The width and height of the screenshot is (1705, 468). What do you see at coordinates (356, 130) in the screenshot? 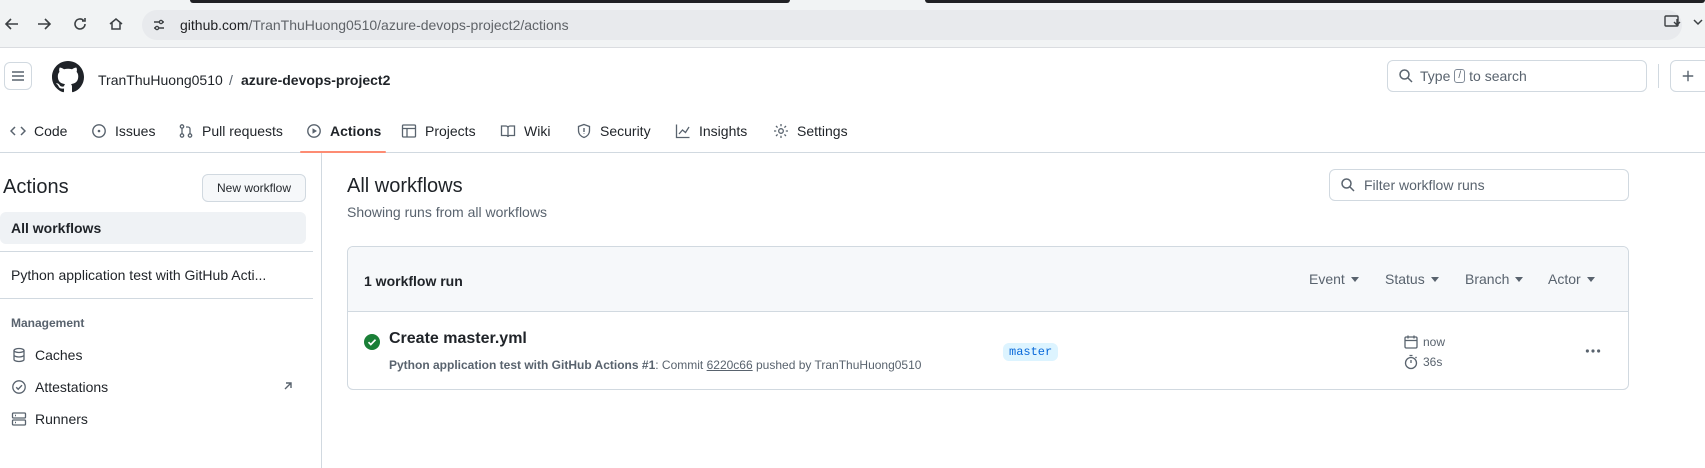
I see `tab-label: Actions` at bounding box center [356, 130].